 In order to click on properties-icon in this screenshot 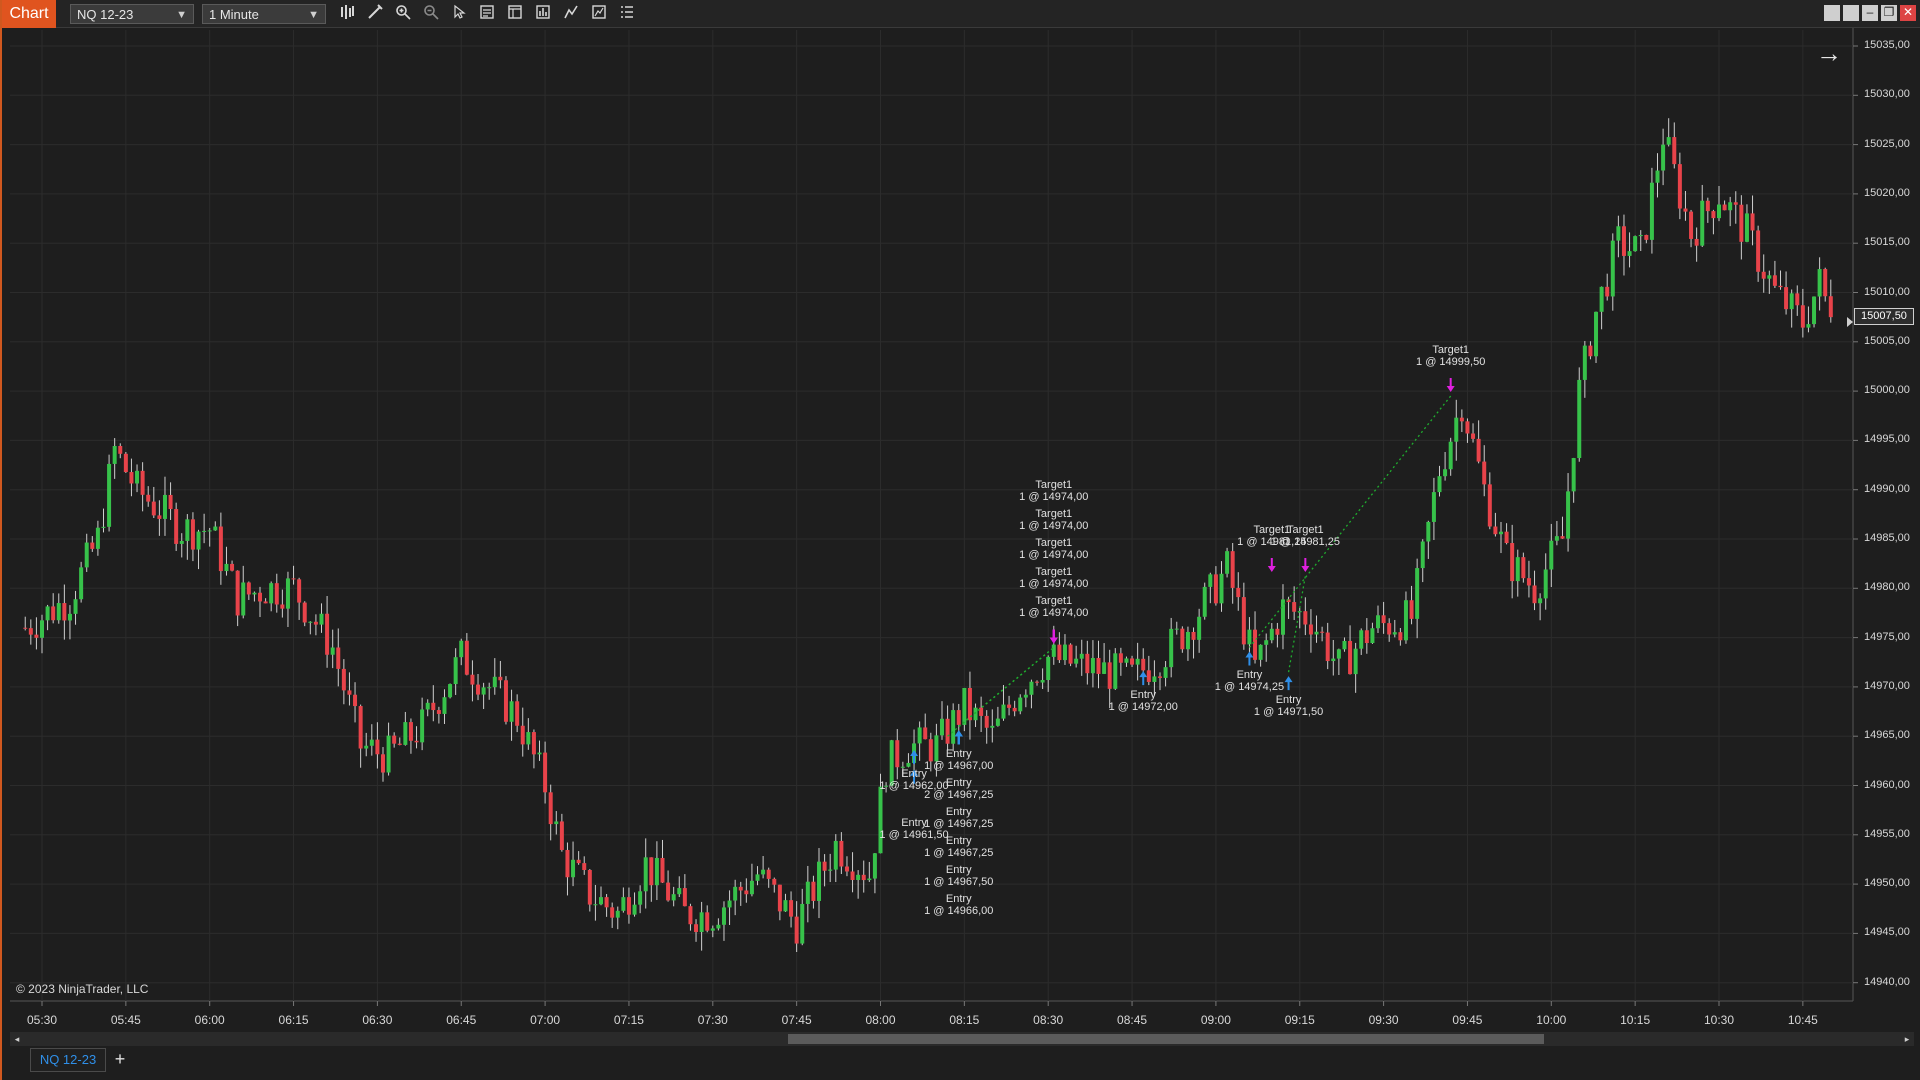, I will do `click(599, 14)`.